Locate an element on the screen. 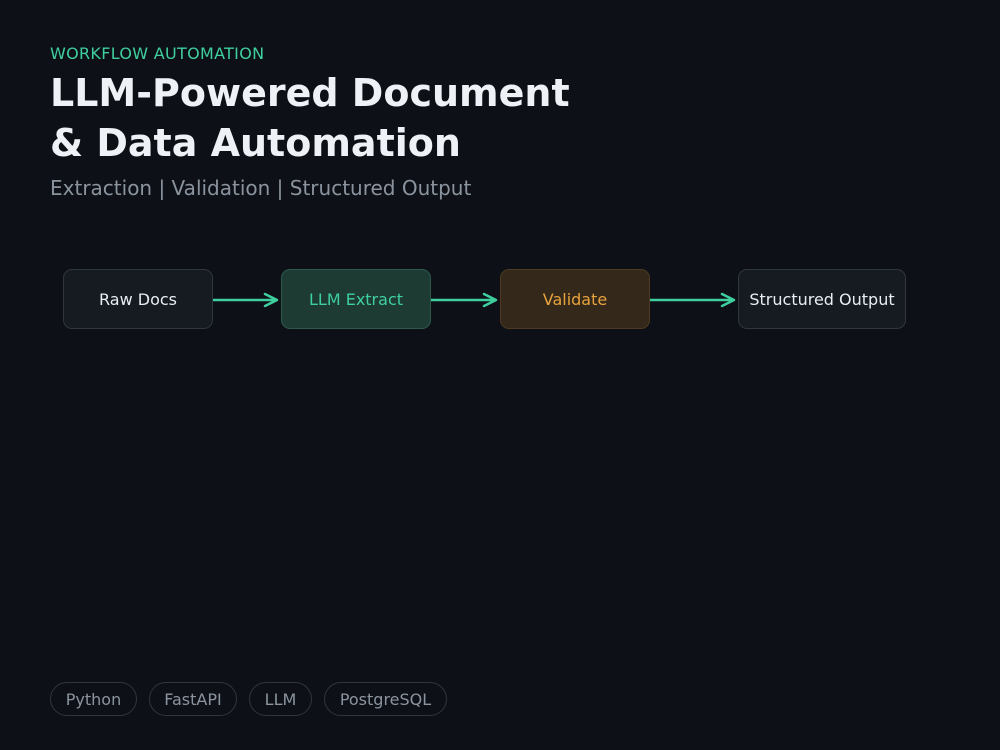 Image resolution: width=1000 pixels, height=750 pixels. eyebrow-label: WORKFLOW AUTOMATION is located at coordinates (157, 53).